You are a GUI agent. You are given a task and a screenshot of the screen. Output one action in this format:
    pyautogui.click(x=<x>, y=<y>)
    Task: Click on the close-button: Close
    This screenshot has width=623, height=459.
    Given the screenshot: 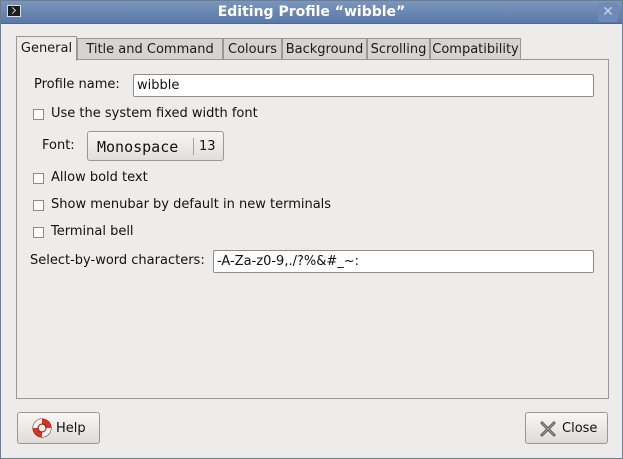 What is the action you would take?
    pyautogui.click(x=566, y=428)
    